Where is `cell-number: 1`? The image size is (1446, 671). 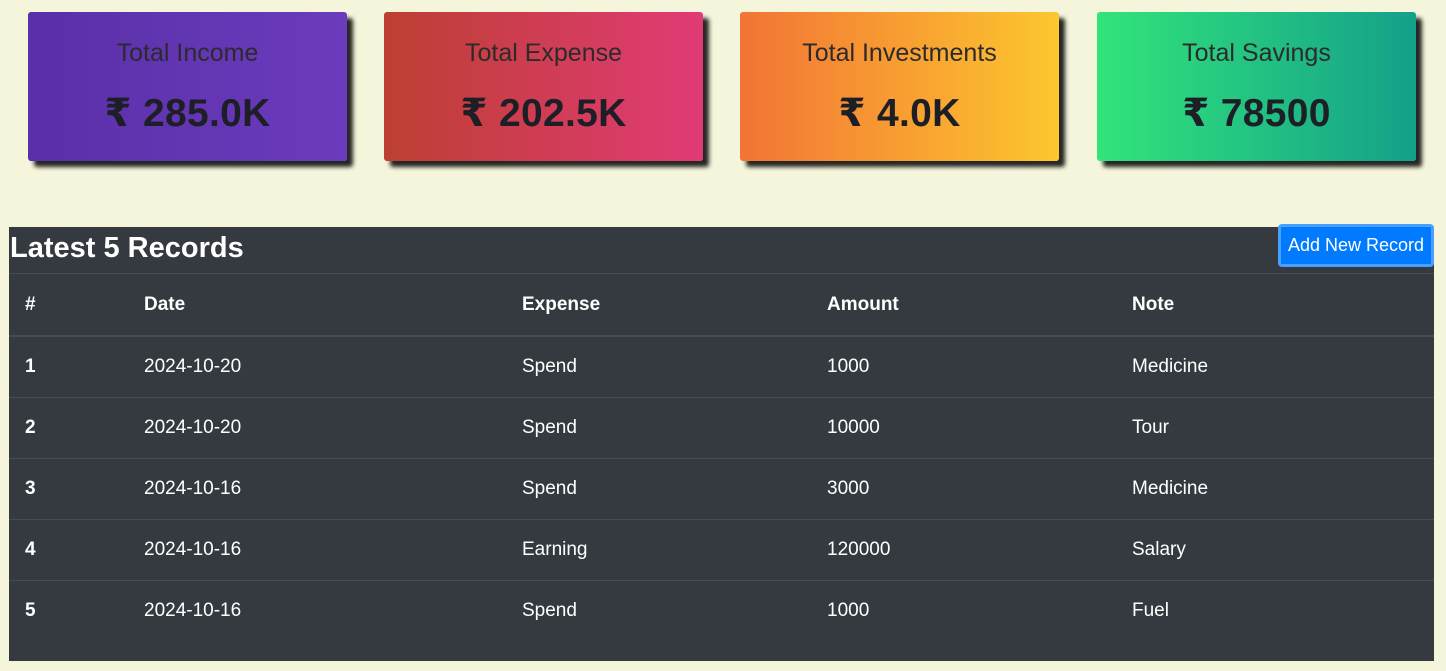 cell-number: 1 is located at coordinates (68, 367).